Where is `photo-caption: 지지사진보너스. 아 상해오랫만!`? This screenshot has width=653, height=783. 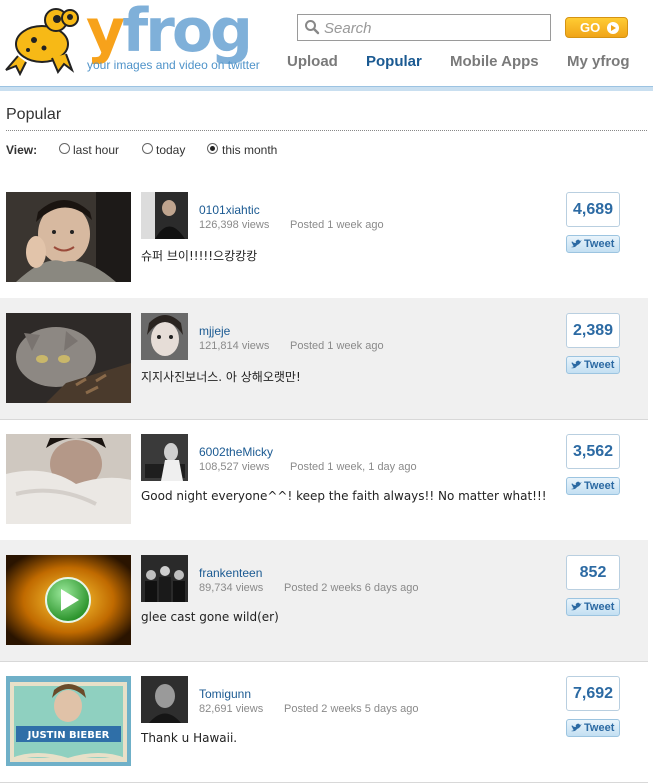
photo-caption: 지지사진보너스. 아 상해오랫만! is located at coordinates (221, 377).